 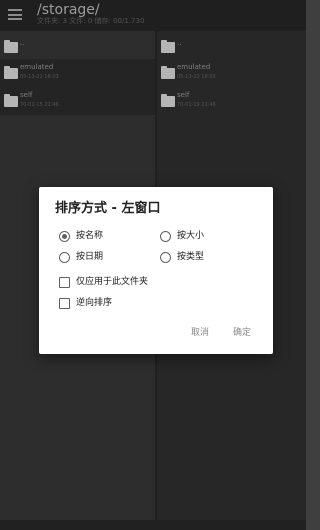 What do you see at coordinates (90, 257) in the screenshot?
I see `option-label: 按日期` at bounding box center [90, 257].